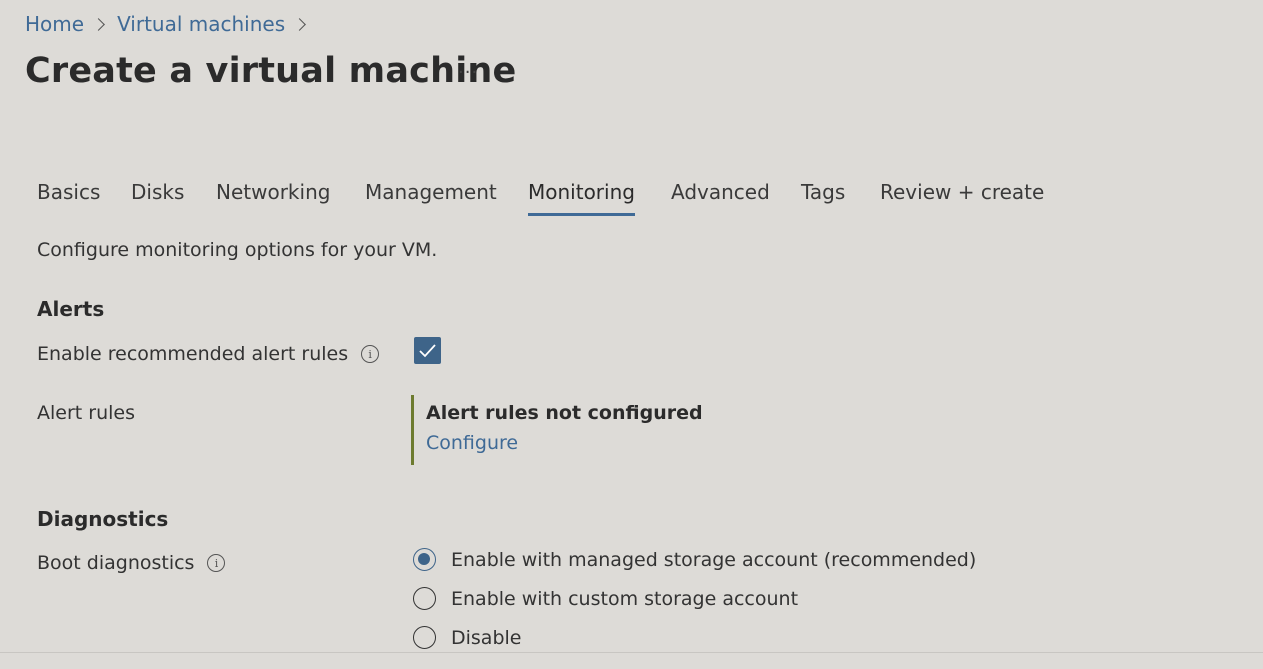 This screenshot has width=1263, height=669. I want to click on boot-diagnostics-row: Boot diagnostics i, so click(131, 563).